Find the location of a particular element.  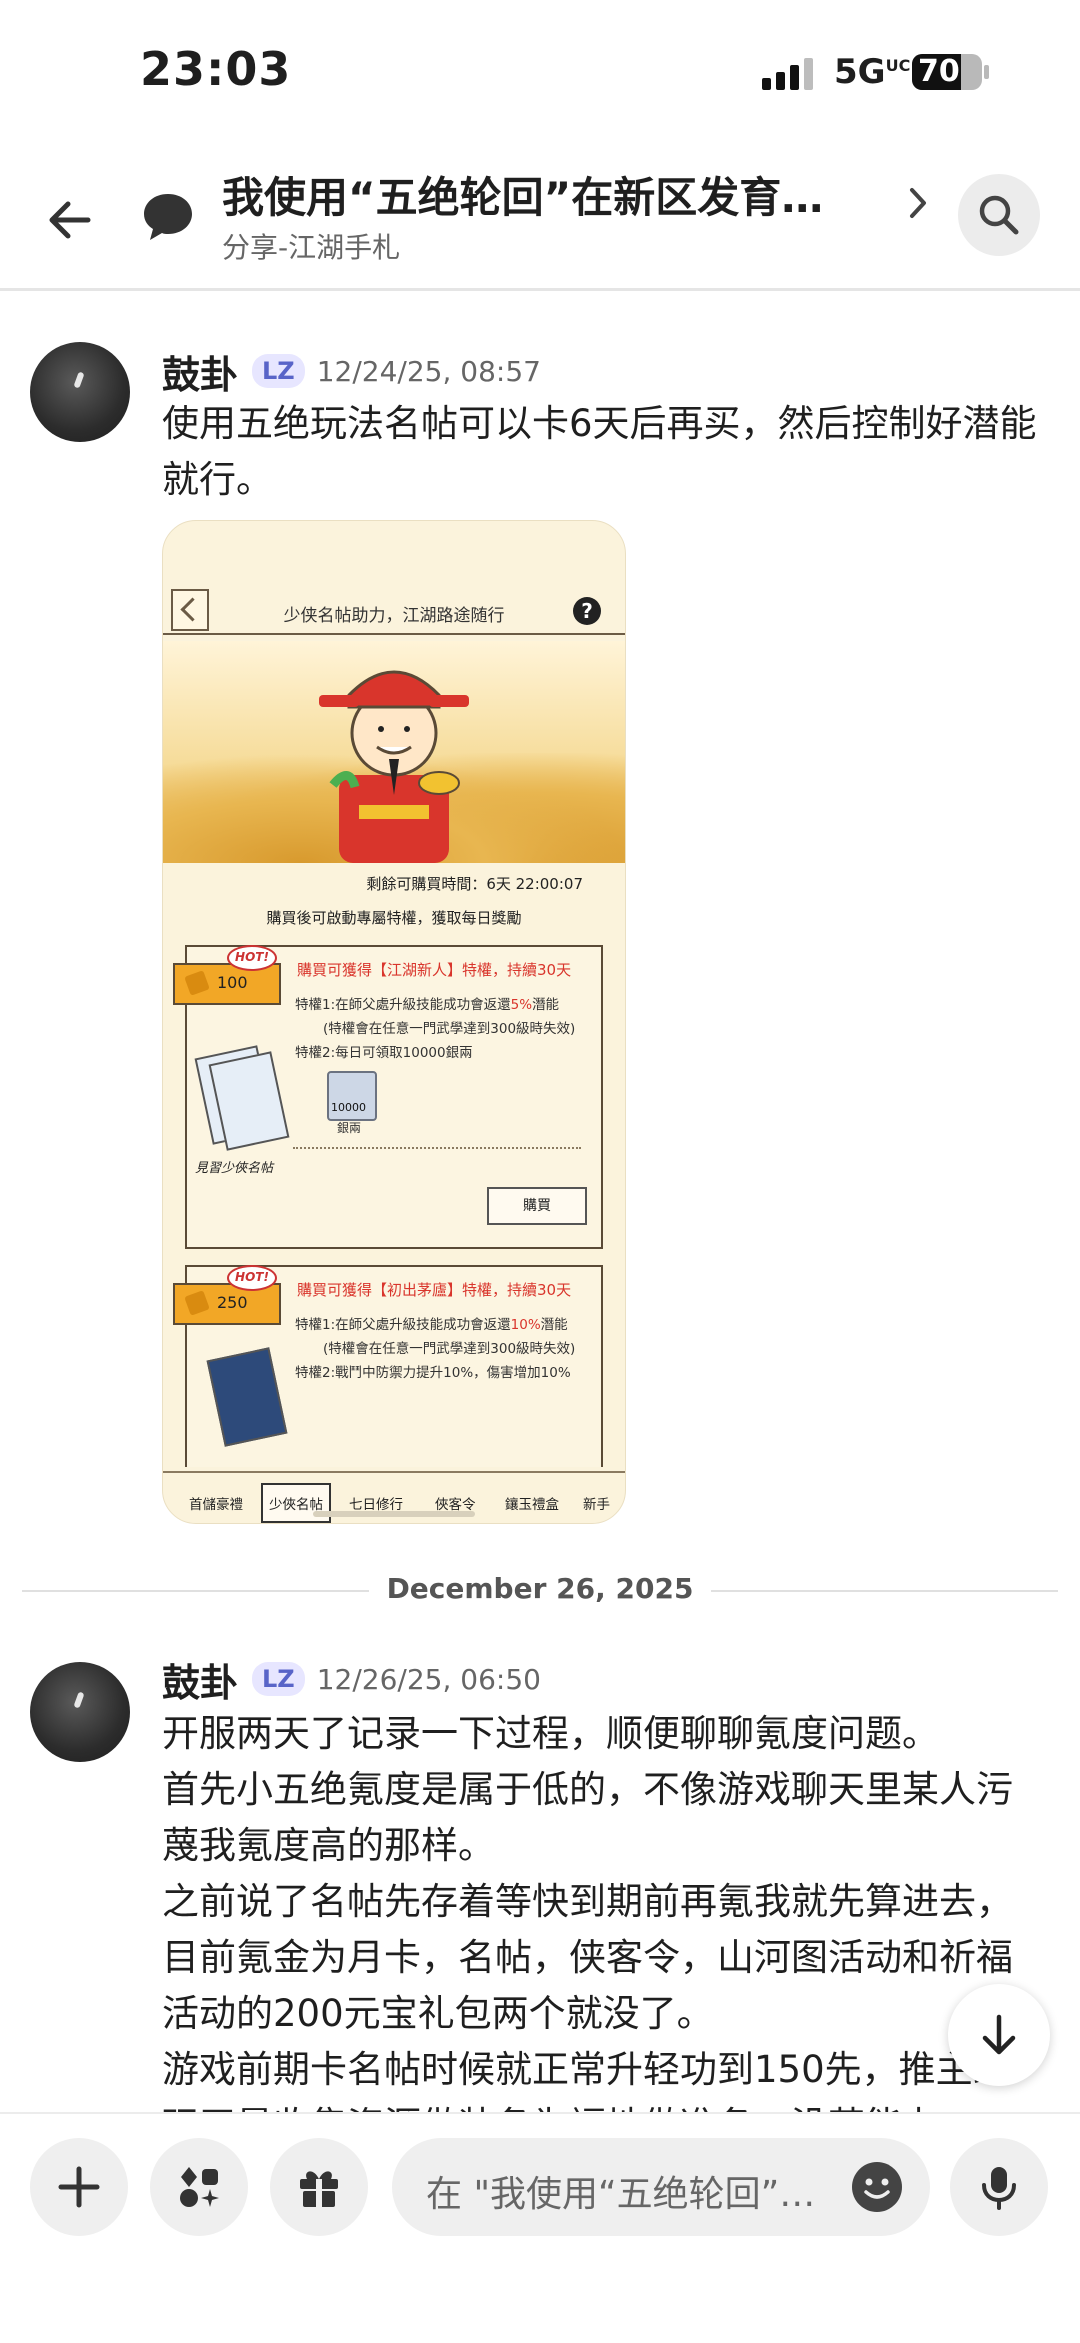

microphone-icon is located at coordinates (999, 2188).